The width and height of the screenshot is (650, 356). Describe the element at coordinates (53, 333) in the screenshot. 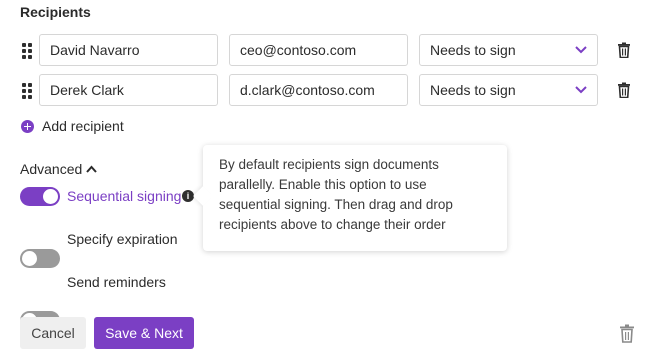

I see `cancel-button: Cancel` at that location.